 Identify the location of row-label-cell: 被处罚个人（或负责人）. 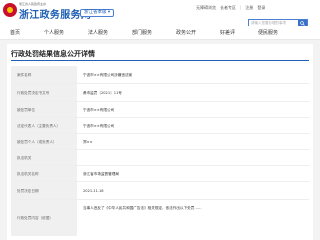
(44, 141).